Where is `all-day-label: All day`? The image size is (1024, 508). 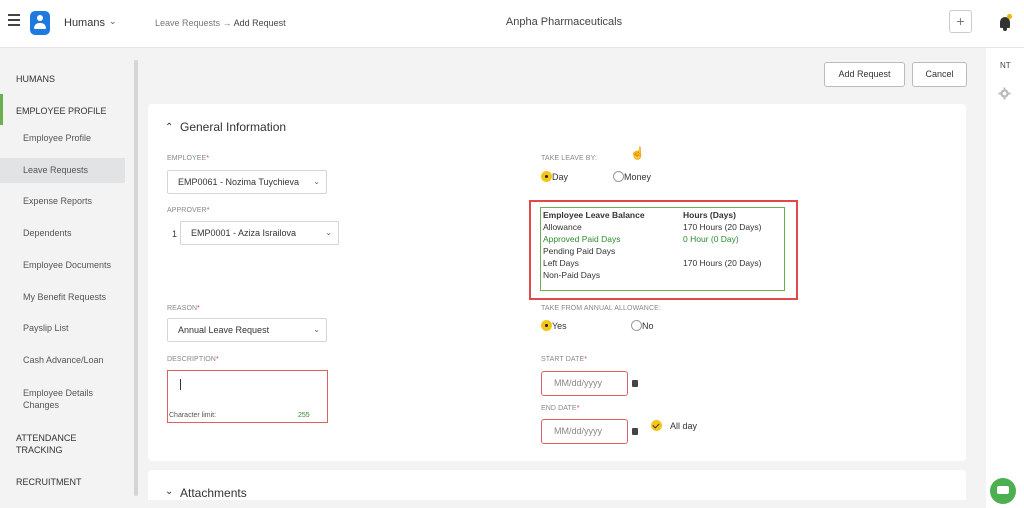
all-day-label: All day is located at coordinates (684, 426).